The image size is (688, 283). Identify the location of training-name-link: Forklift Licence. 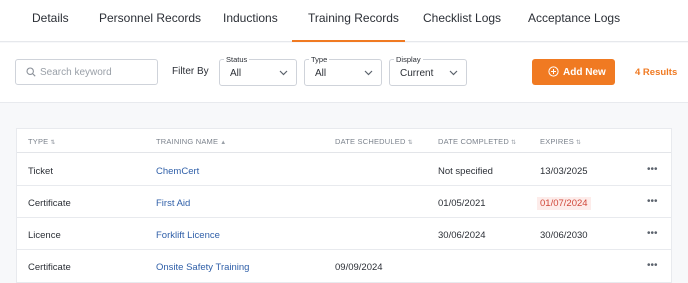
(188, 235).